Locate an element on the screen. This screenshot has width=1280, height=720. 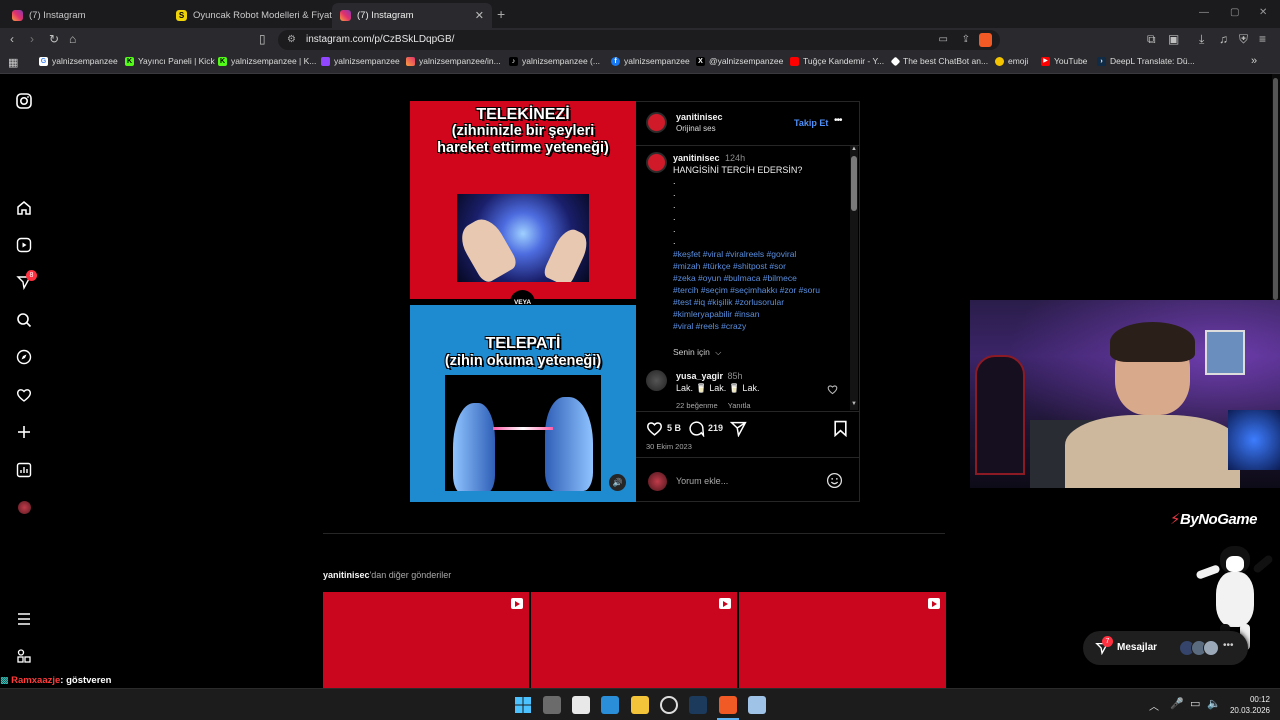
search-nav-icon is located at coordinates (24, 320).